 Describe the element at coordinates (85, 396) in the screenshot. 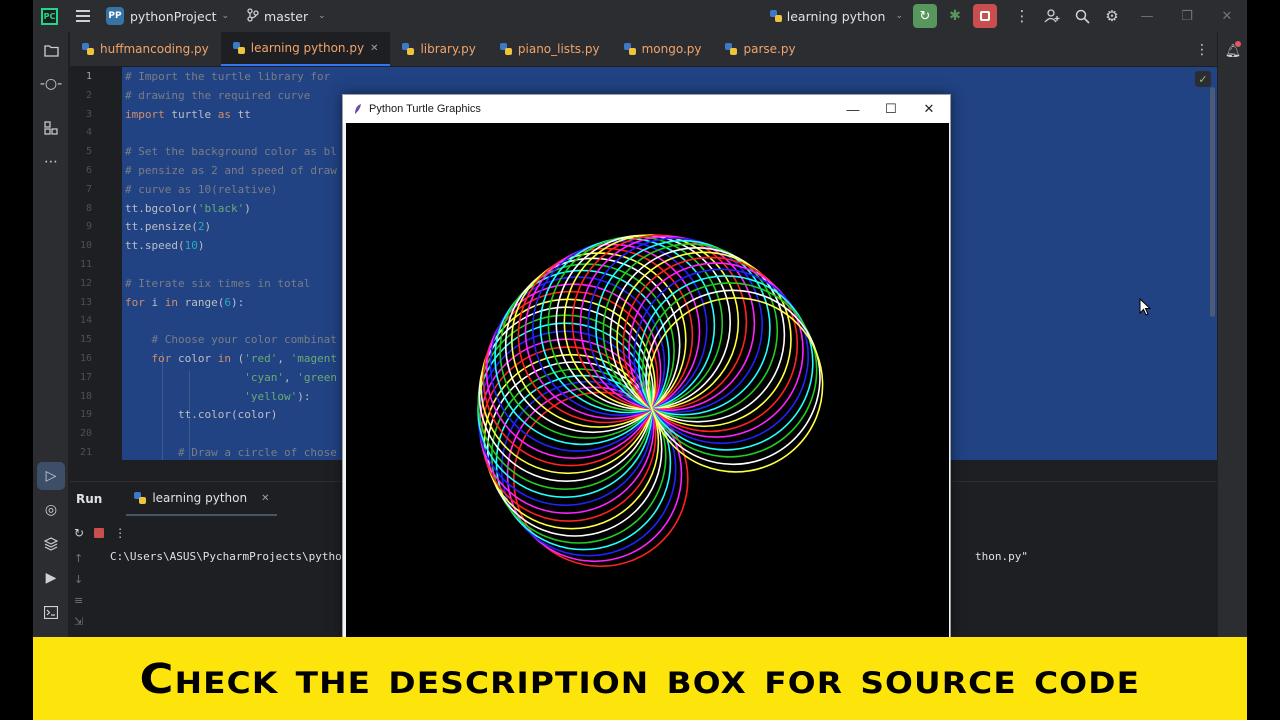

I see `line-number: 18` at that location.